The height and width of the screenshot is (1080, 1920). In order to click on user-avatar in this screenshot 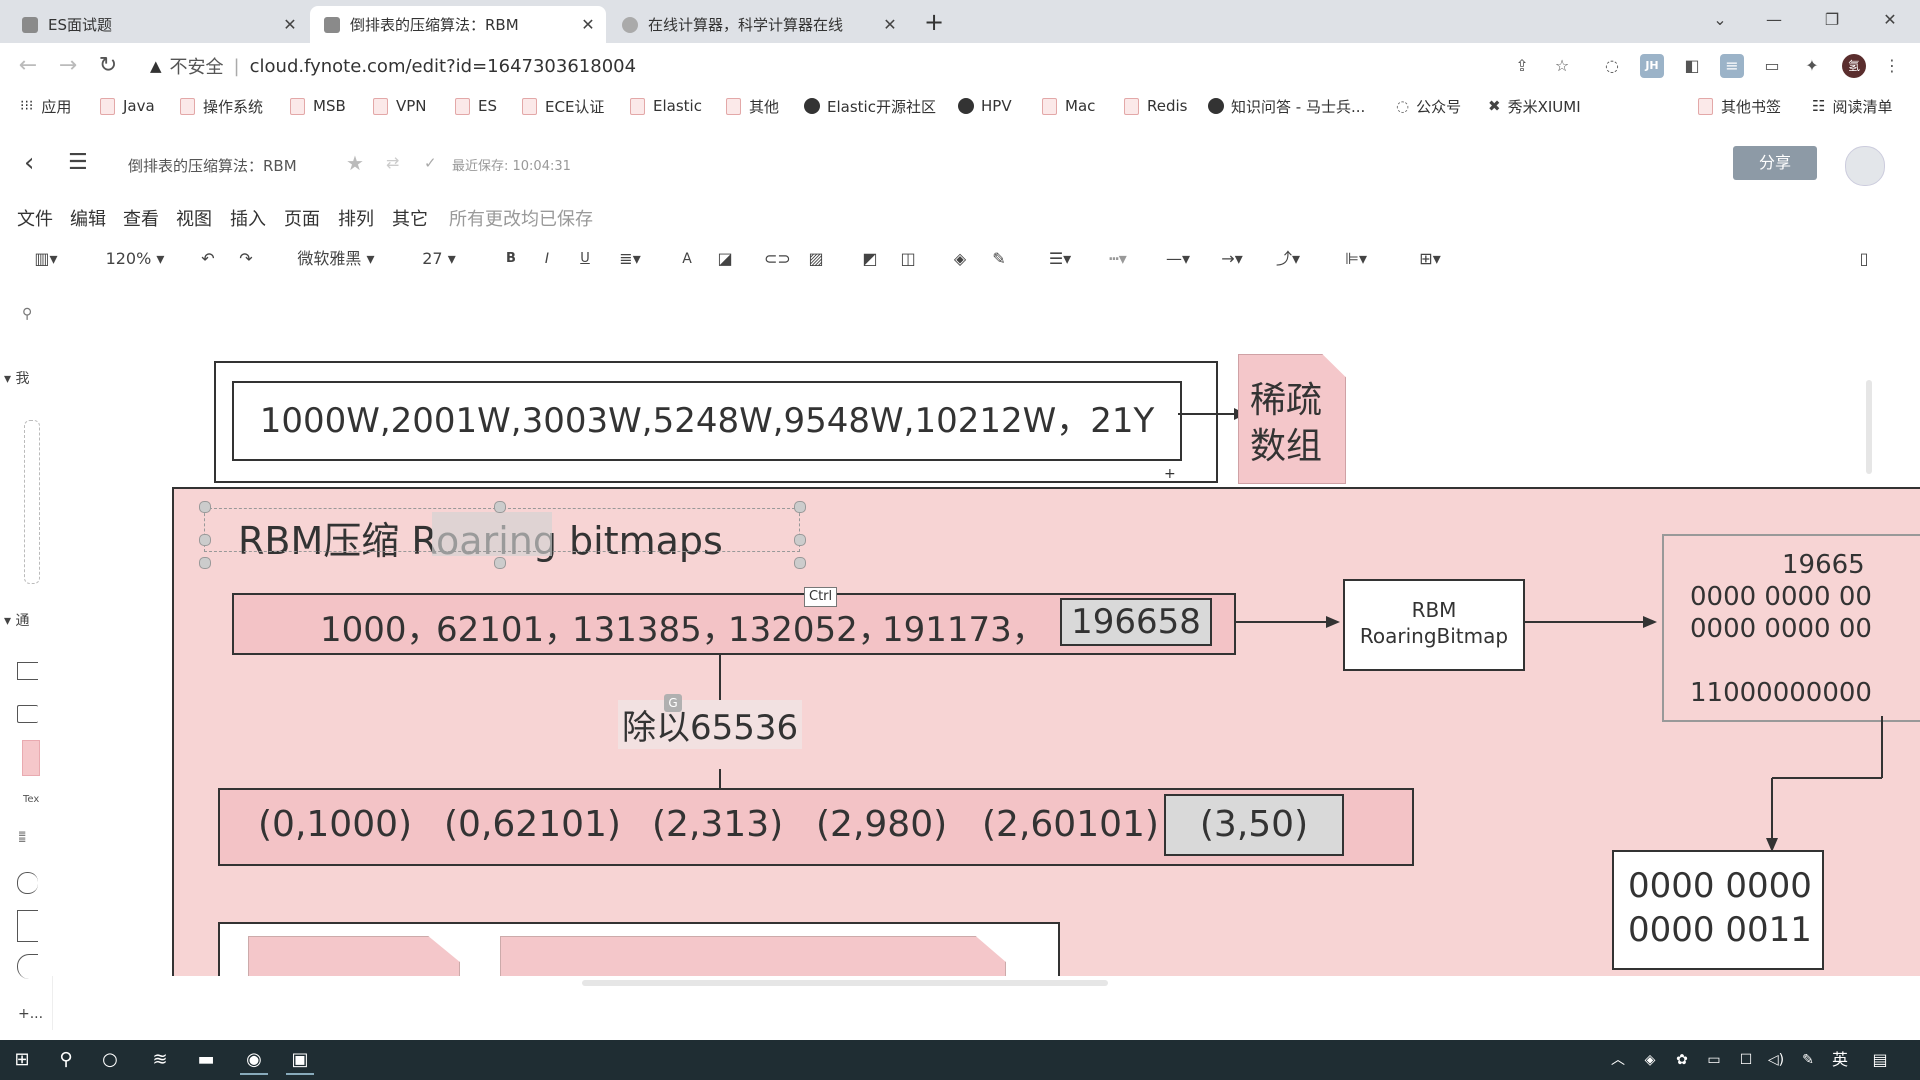, I will do `click(1865, 166)`.